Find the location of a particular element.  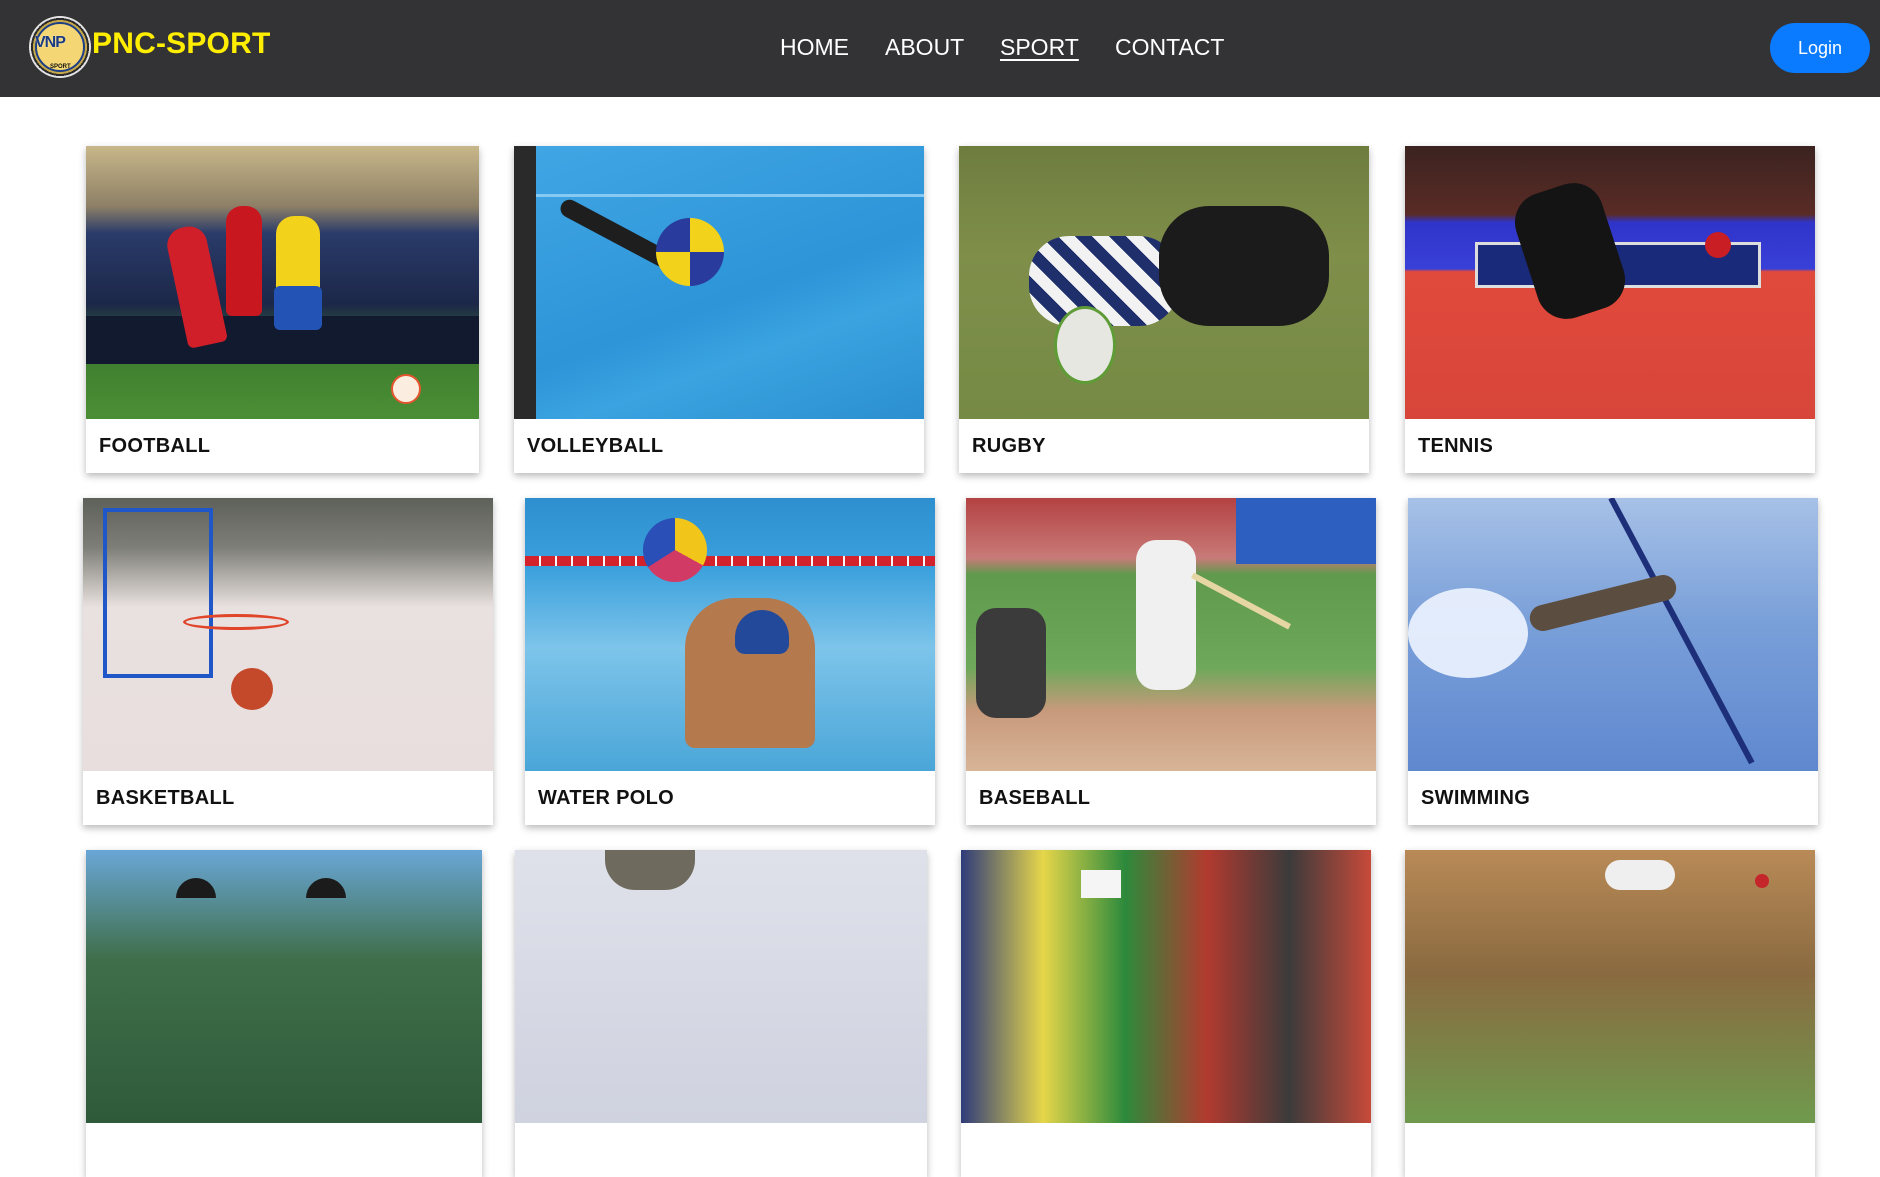

sport-card-cycling is located at coordinates (284, 1013).